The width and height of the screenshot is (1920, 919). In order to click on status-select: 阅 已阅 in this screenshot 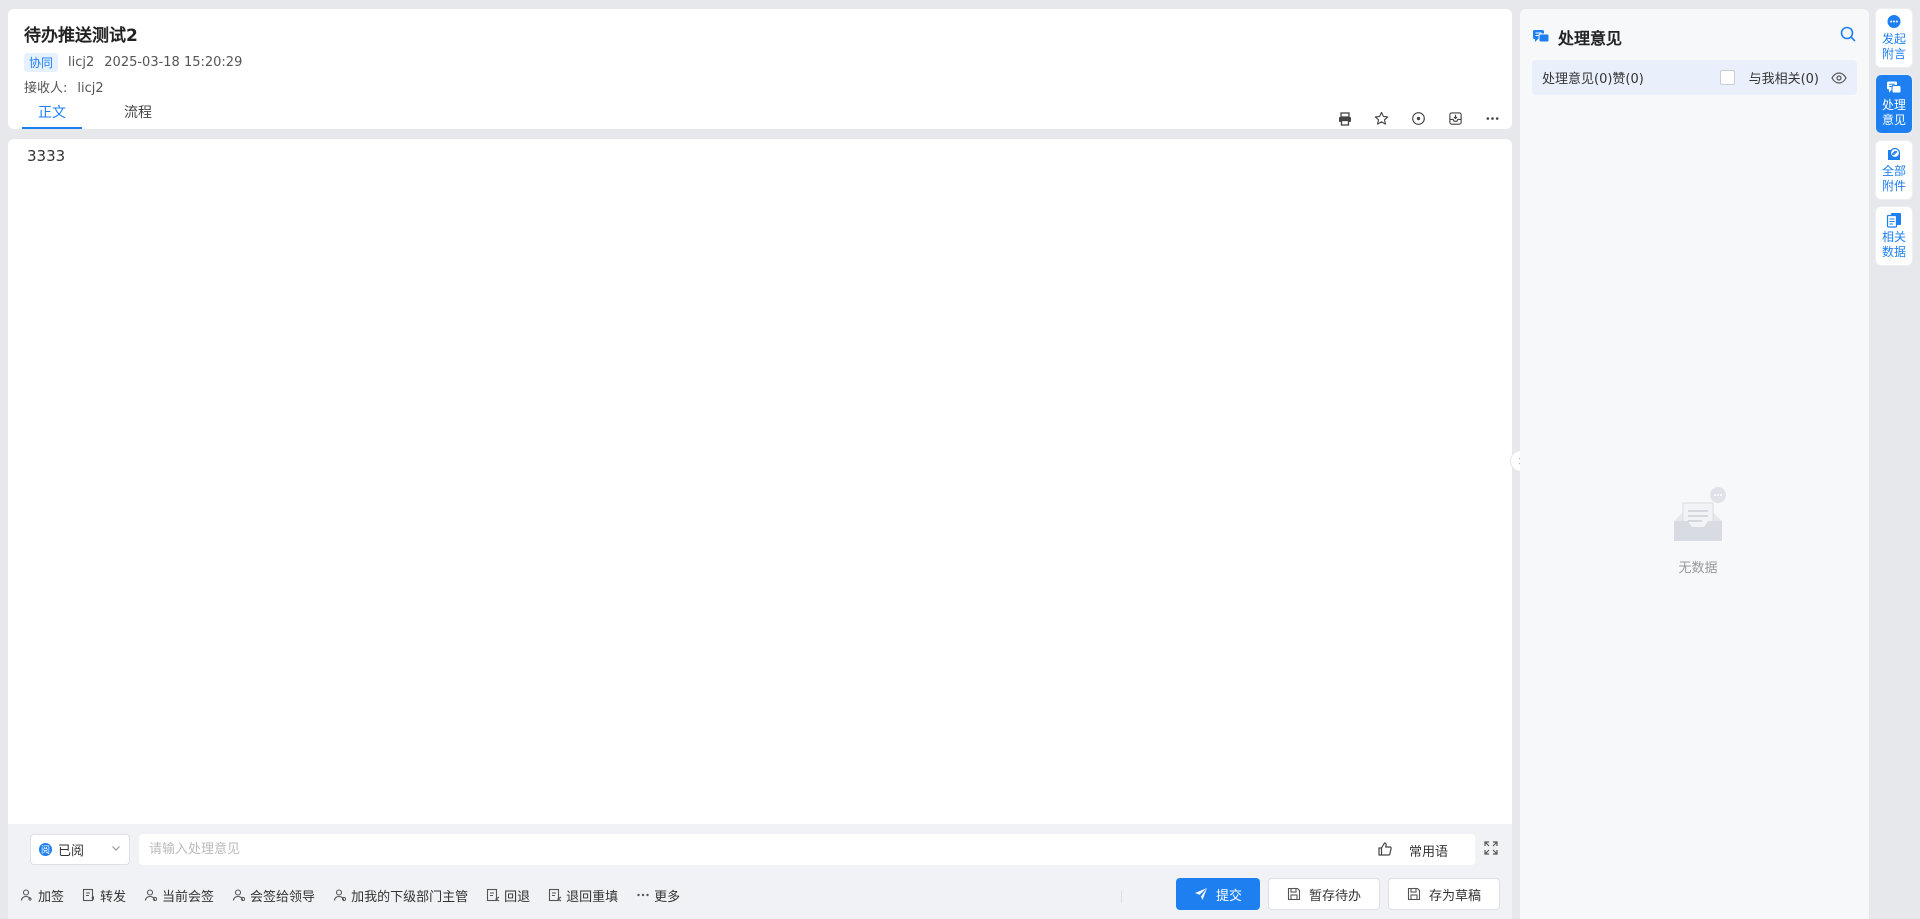, I will do `click(80, 849)`.